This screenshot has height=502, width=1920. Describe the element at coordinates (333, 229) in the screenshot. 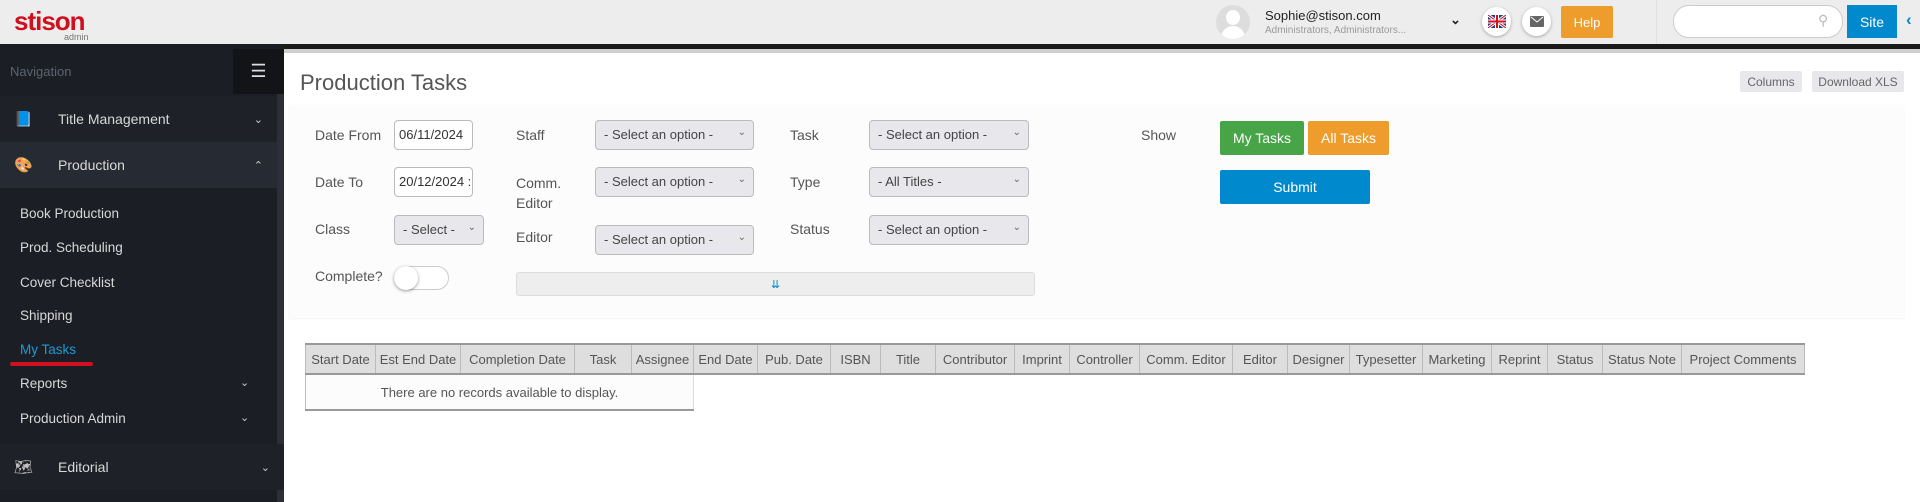

I see `class-label: Class` at that location.